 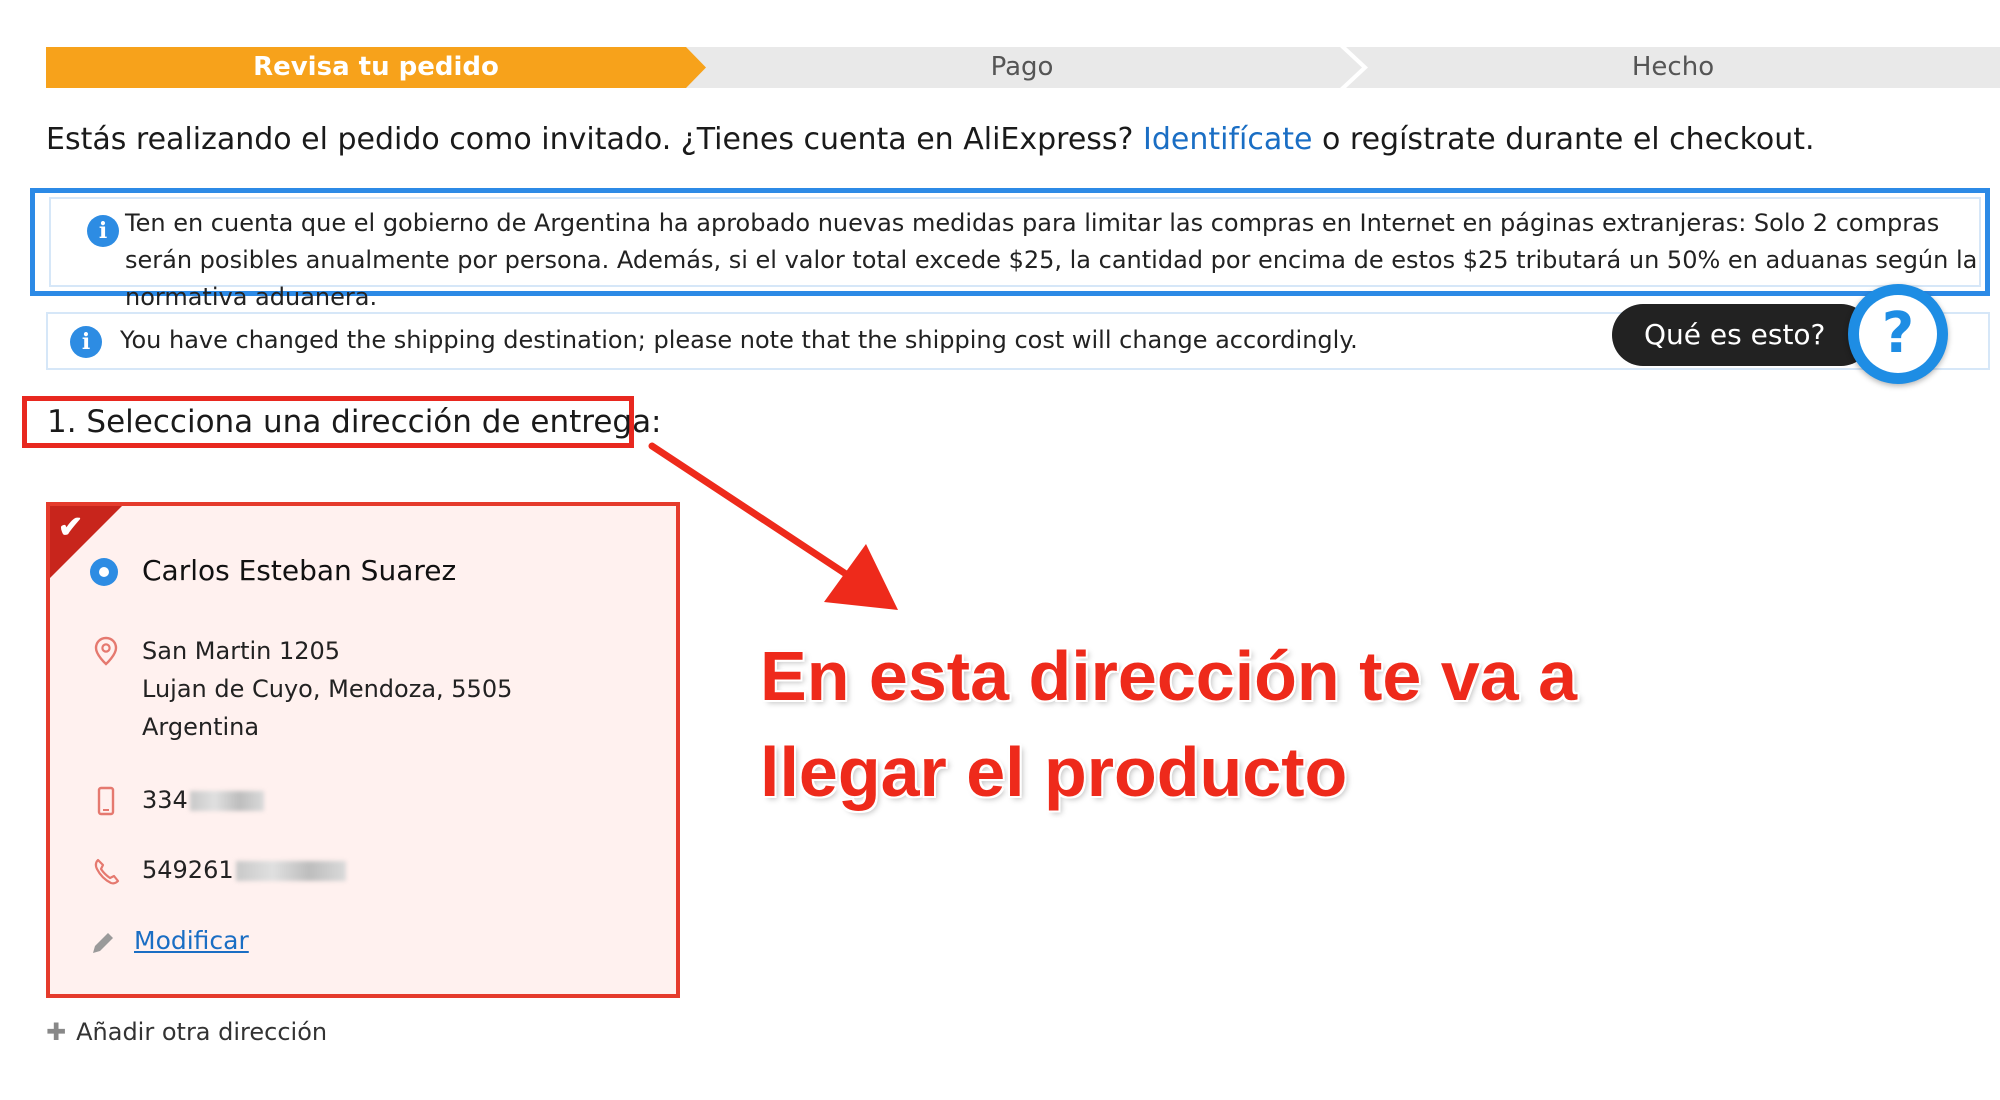 What do you see at coordinates (107, 871) in the screenshot?
I see `phone-icon` at bounding box center [107, 871].